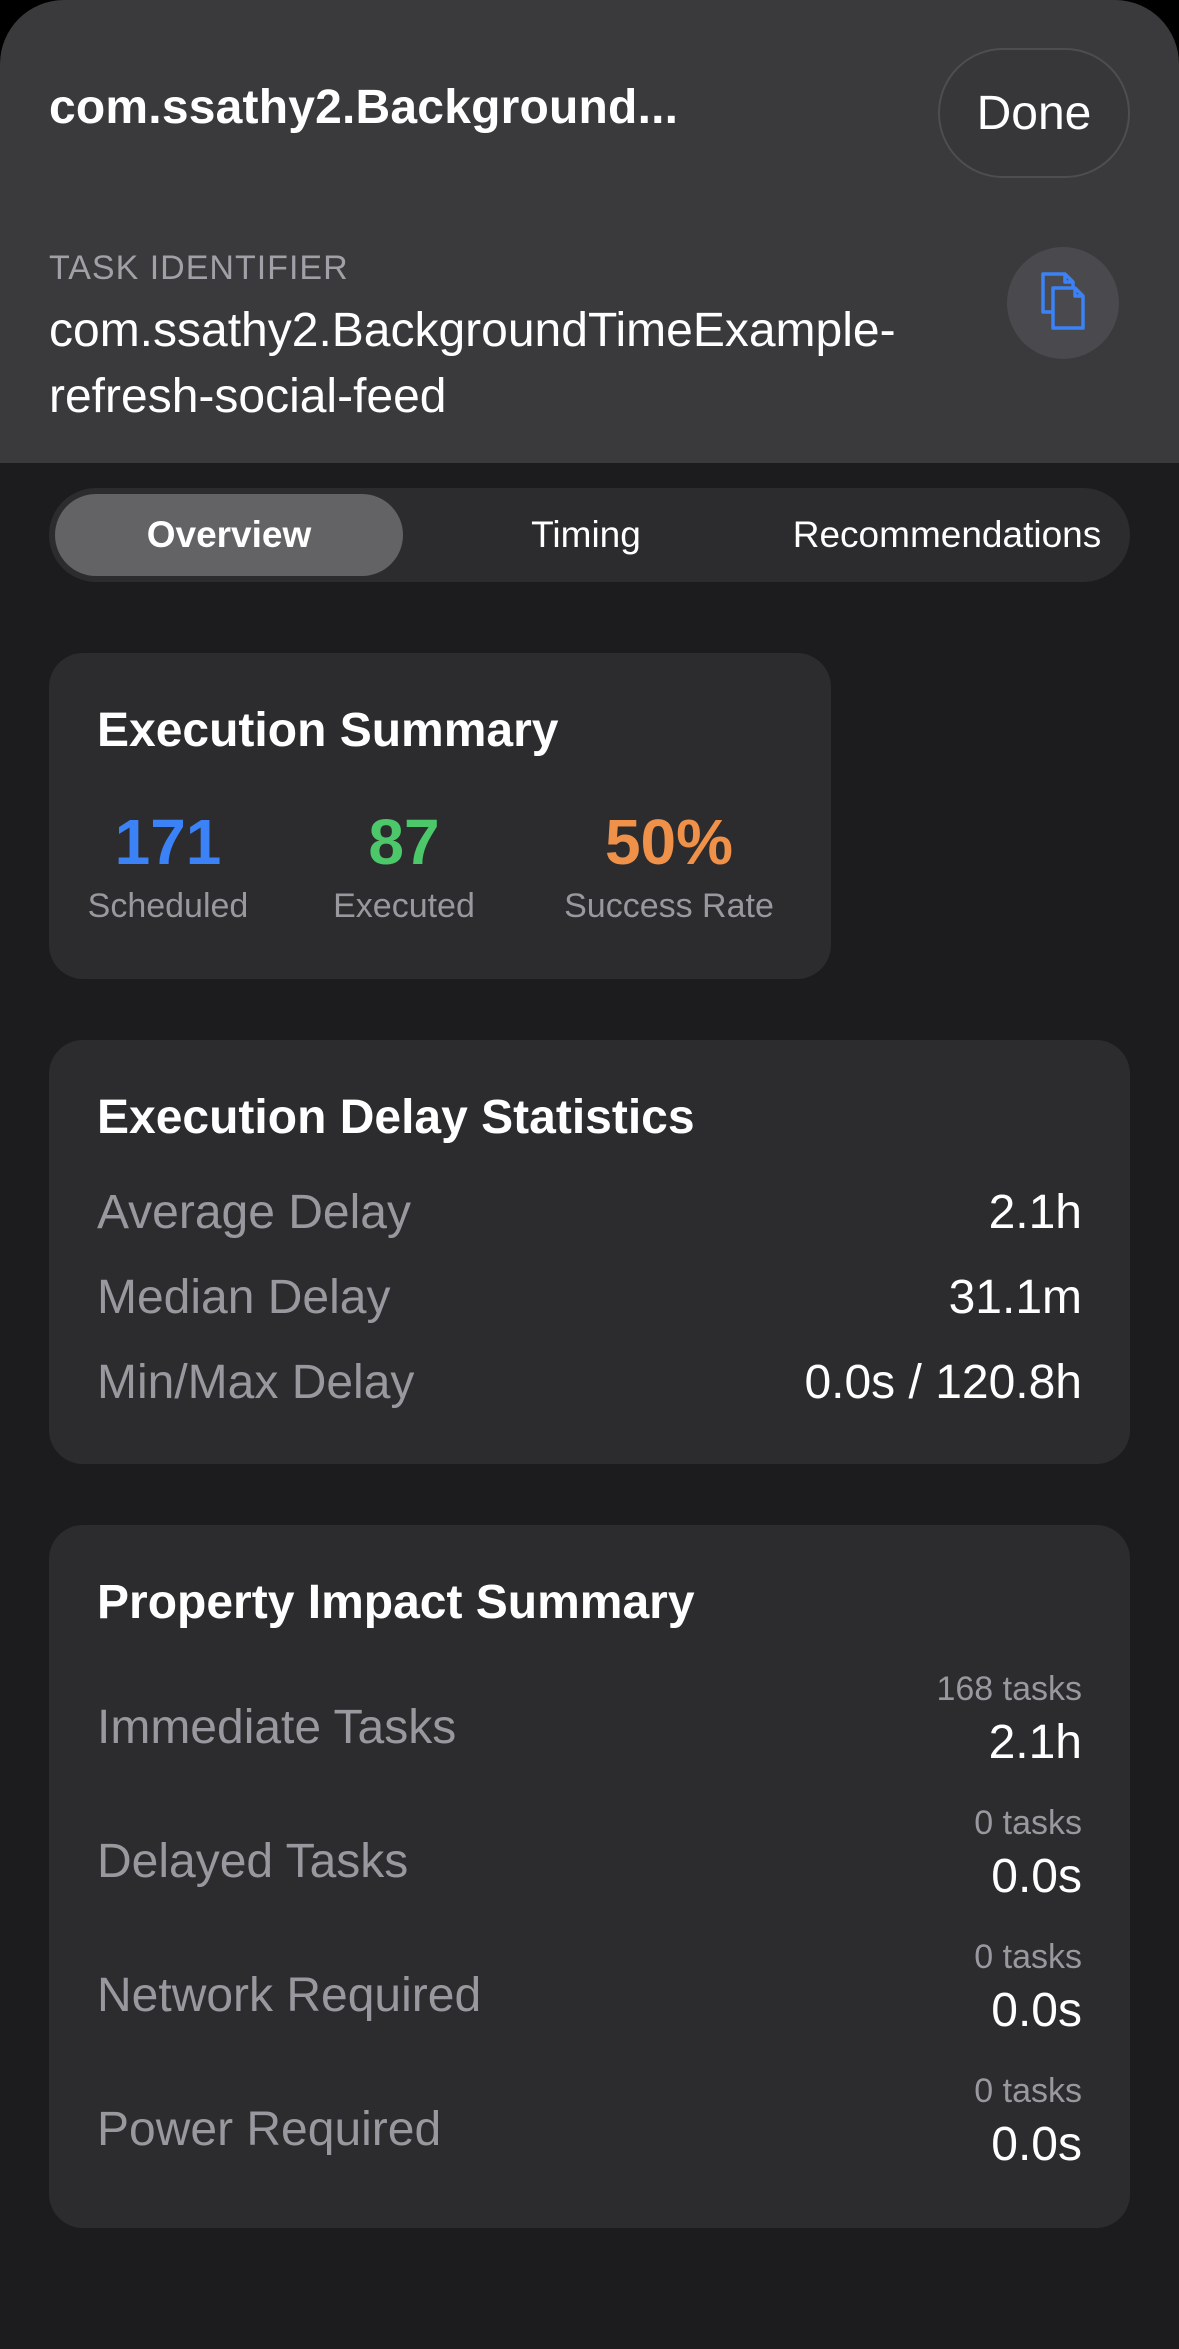 The width and height of the screenshot is (1179, 2349). What do you see at coordinates (589, 1395) in the screenshot?
I see `delay-row-min-max: Min/Max Delay 0.0s / 120.8h` at bounding box center [589, 1395].